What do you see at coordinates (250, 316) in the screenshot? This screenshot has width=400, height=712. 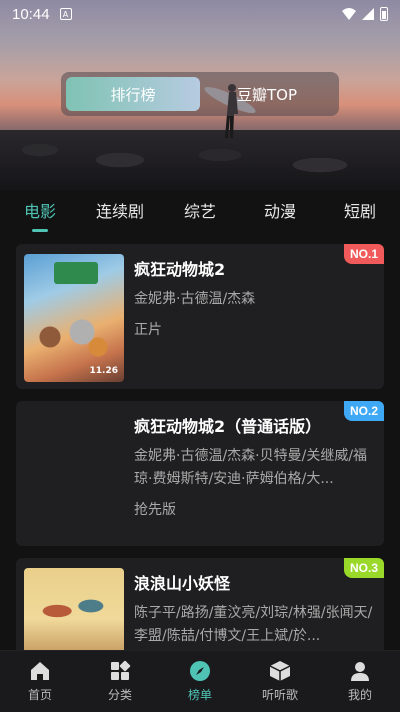 I see `item-info: 疯狂动物城2 金妮弗·古德温/杰森 正片` at bounding box center [250, 316].